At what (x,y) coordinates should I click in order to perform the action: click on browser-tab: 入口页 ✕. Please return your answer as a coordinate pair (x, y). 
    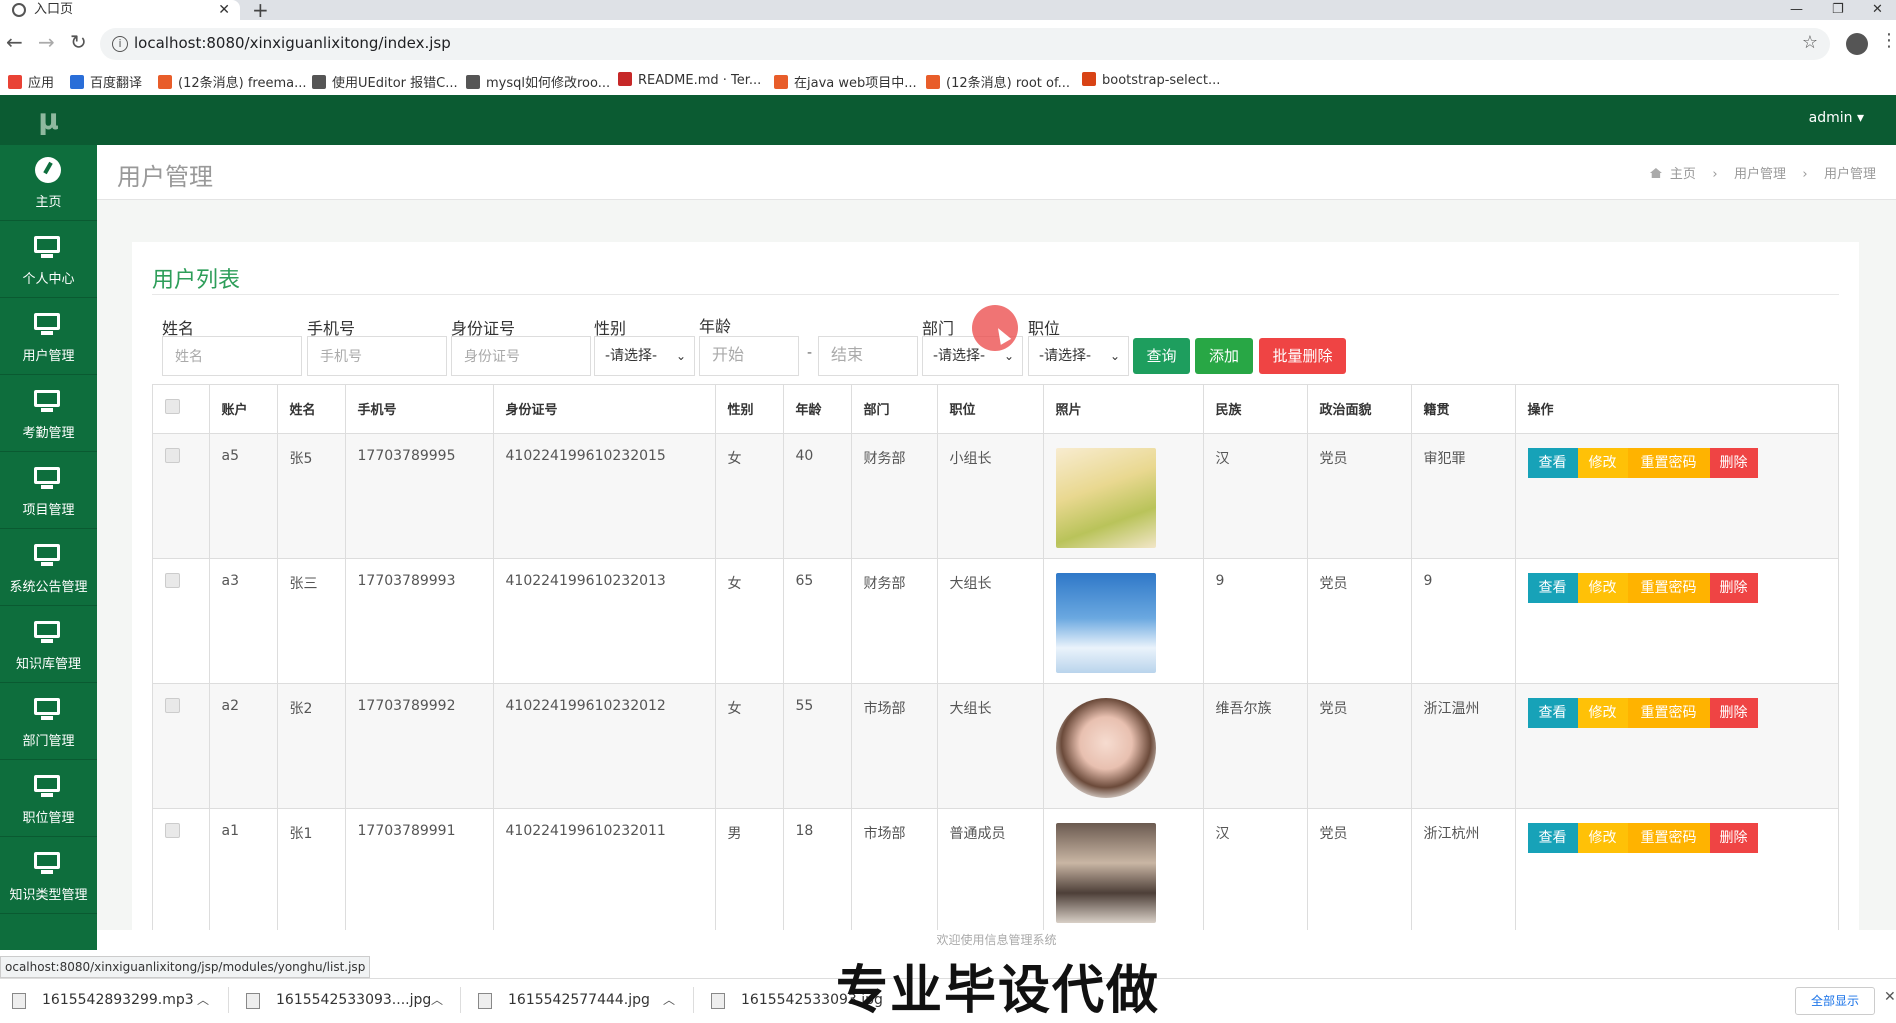
    Looking at the image, I should click on (120, 10).